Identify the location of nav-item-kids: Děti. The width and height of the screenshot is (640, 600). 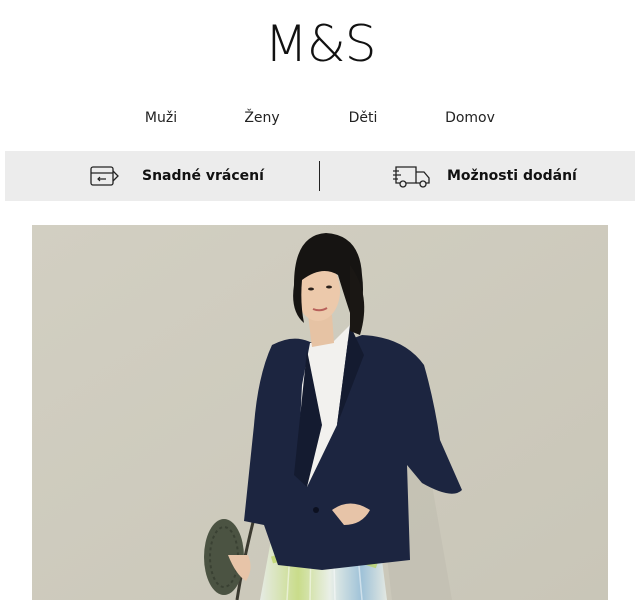
(363, 118).